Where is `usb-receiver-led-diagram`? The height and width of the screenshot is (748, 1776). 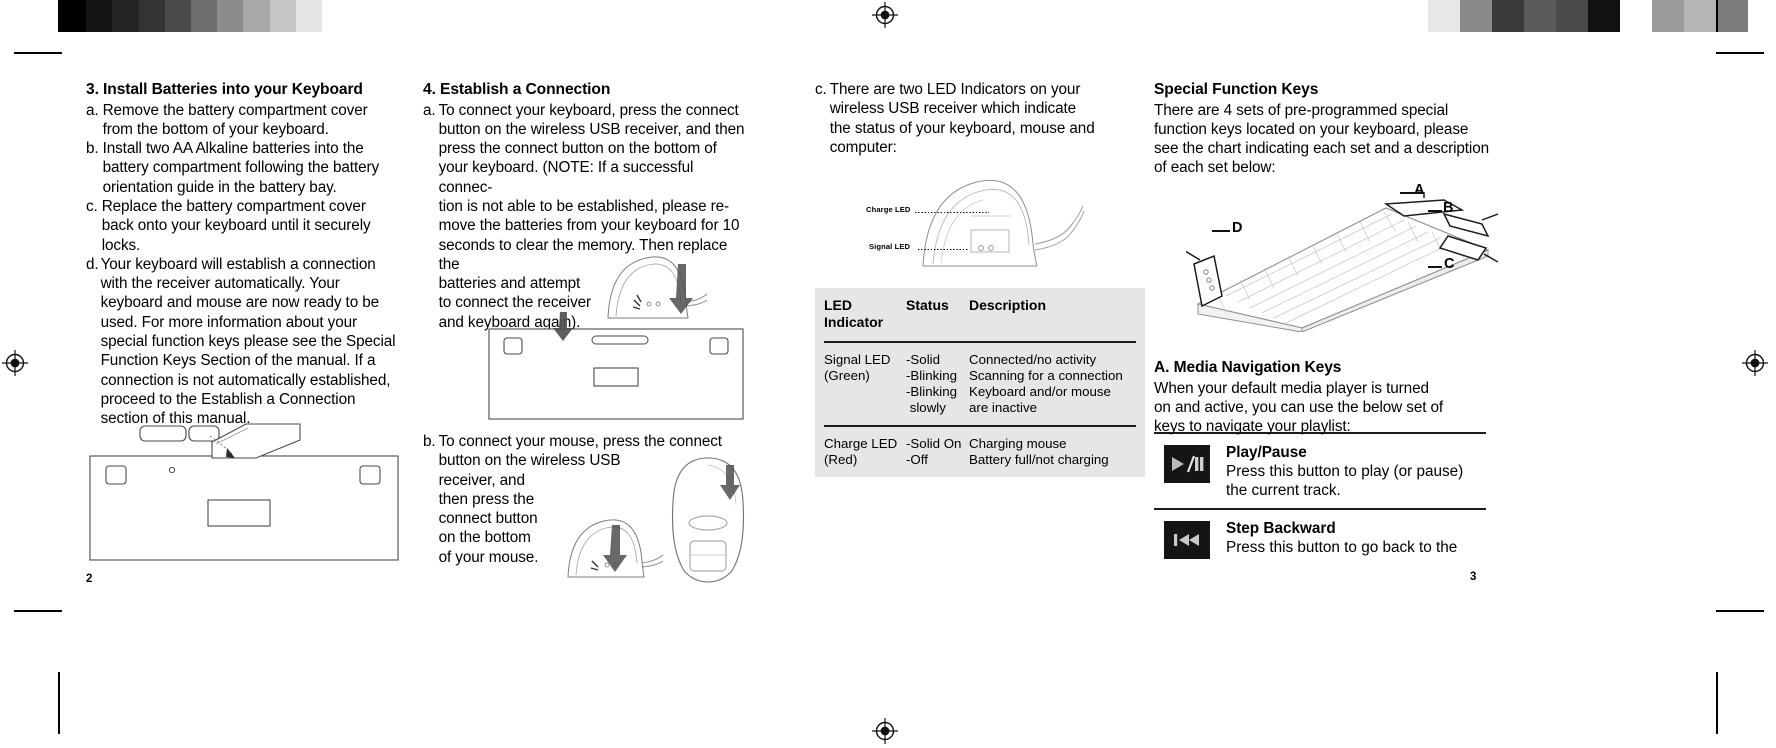 usb-receiver-led-diagram is located at coordinates (995, 221).